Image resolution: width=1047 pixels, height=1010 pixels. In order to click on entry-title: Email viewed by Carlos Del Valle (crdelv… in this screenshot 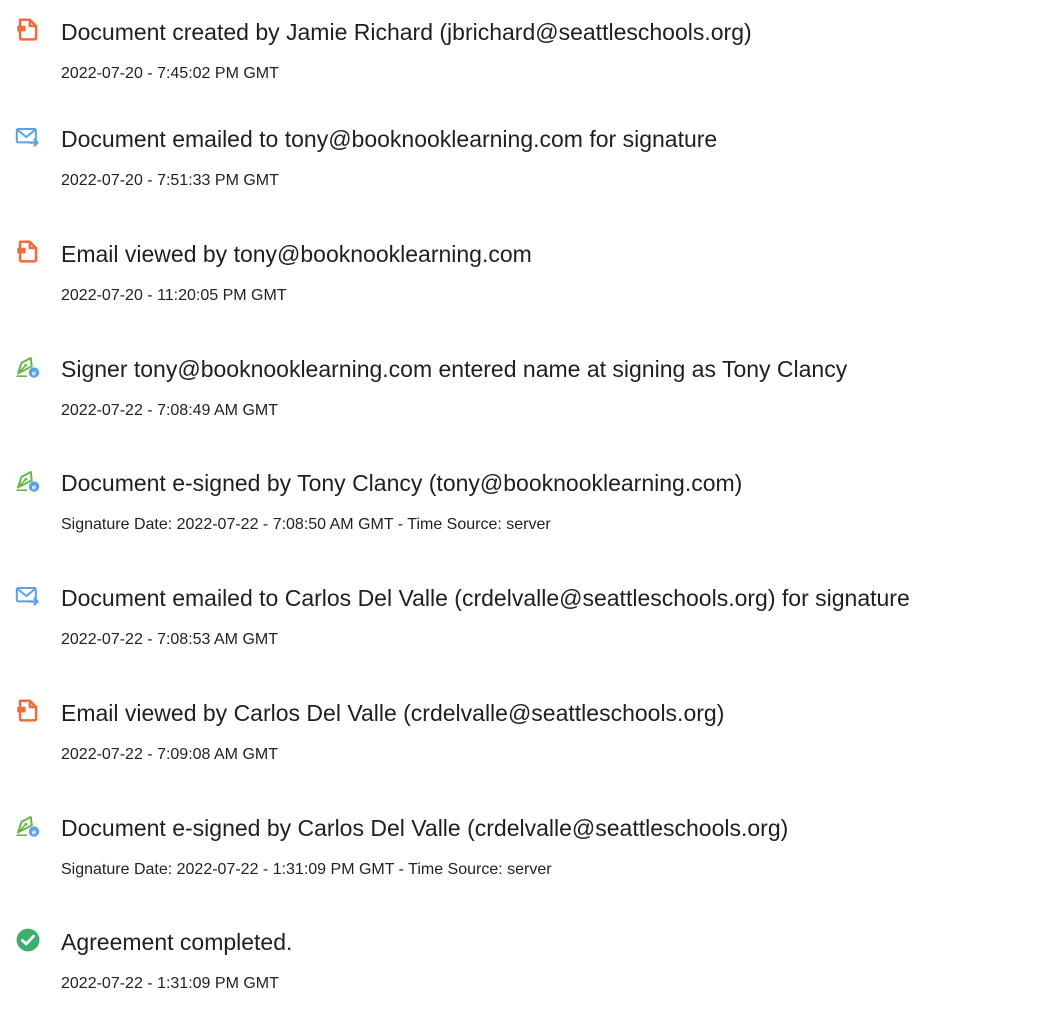, I will do `click(393, 713)`.